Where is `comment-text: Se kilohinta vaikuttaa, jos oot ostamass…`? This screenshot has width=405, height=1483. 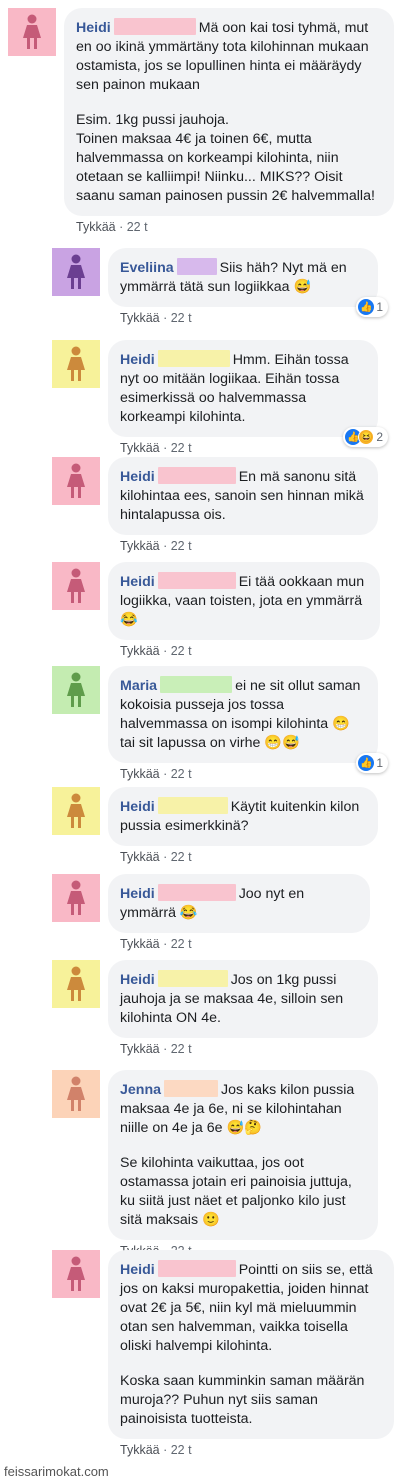 comment-text: Se kilohinta vaikuttaa, jos oot ostamass… is located at coordinates (236, 1191).